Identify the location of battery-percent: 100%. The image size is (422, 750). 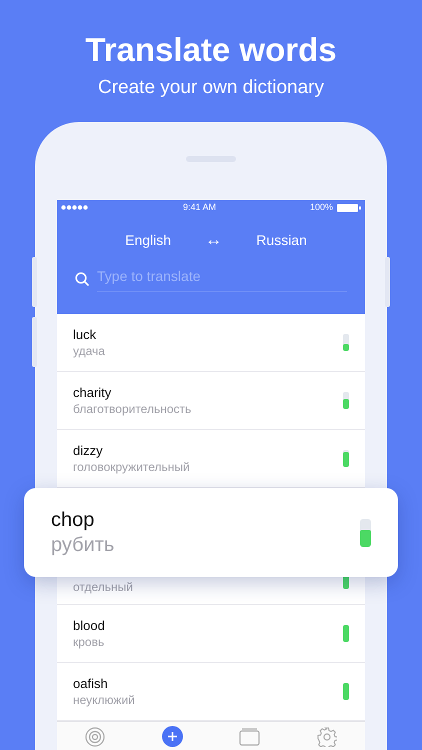
(321, 207).